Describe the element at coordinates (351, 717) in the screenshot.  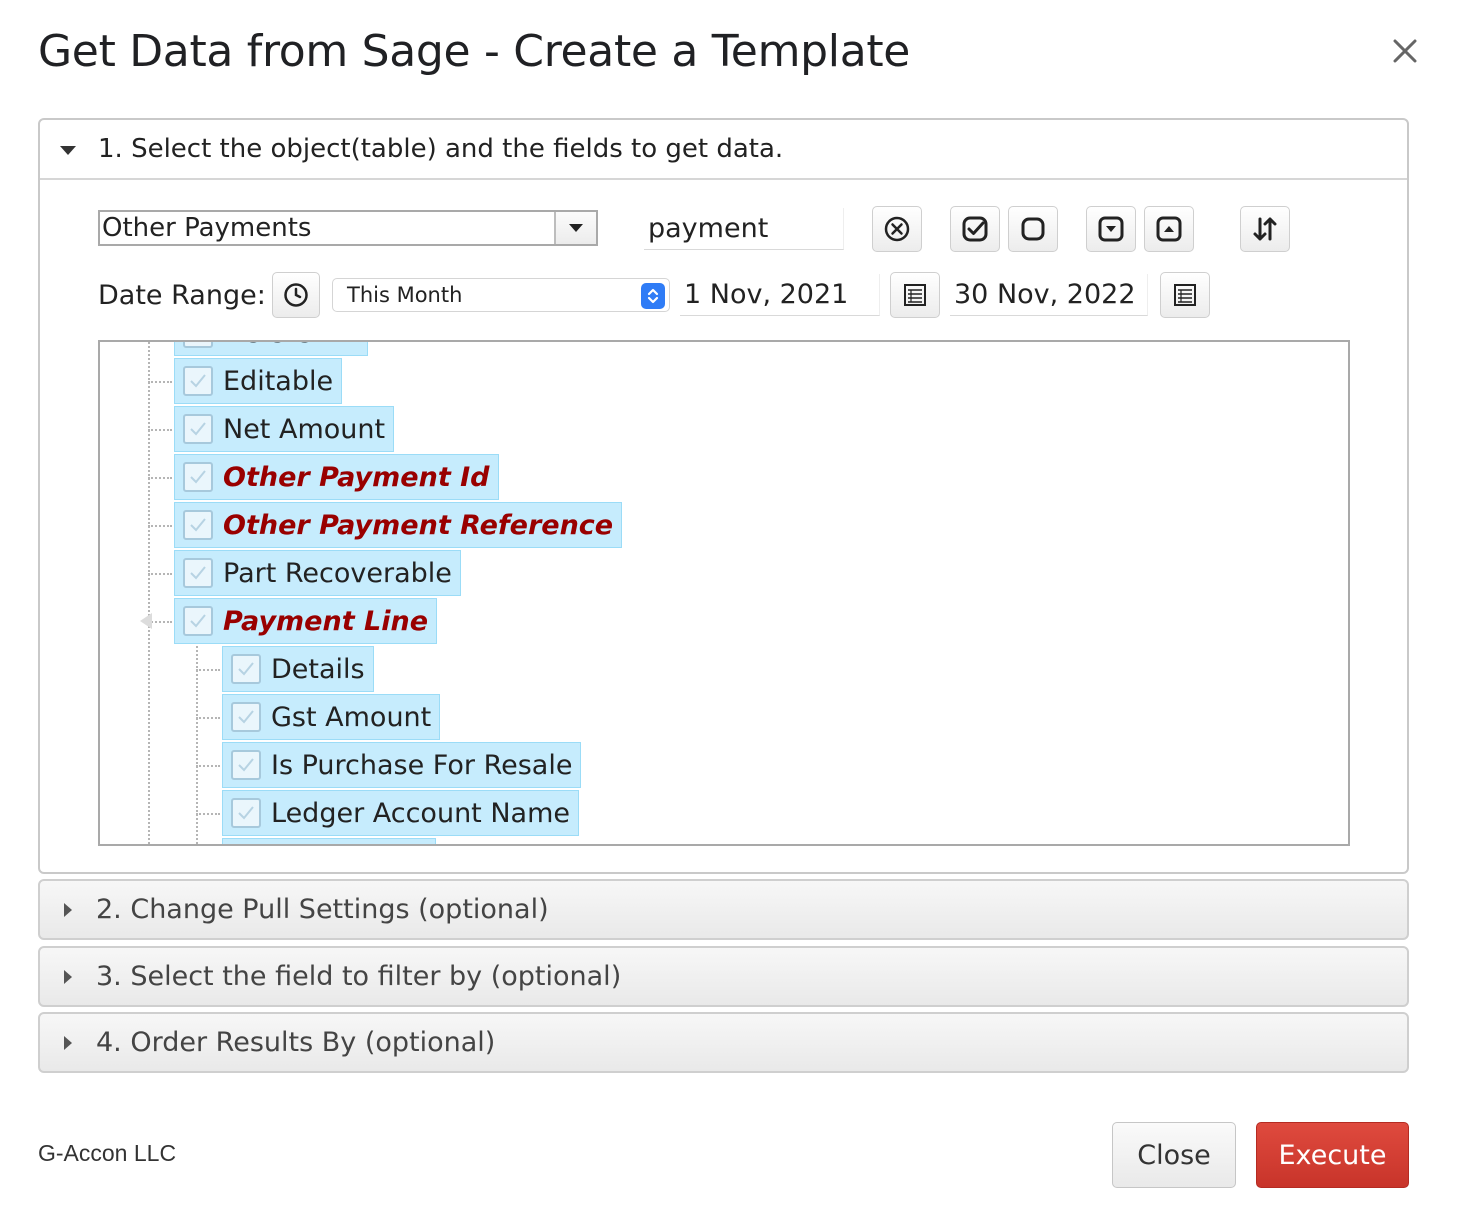
I see `tree-node-label: Gst Amount` at that location.